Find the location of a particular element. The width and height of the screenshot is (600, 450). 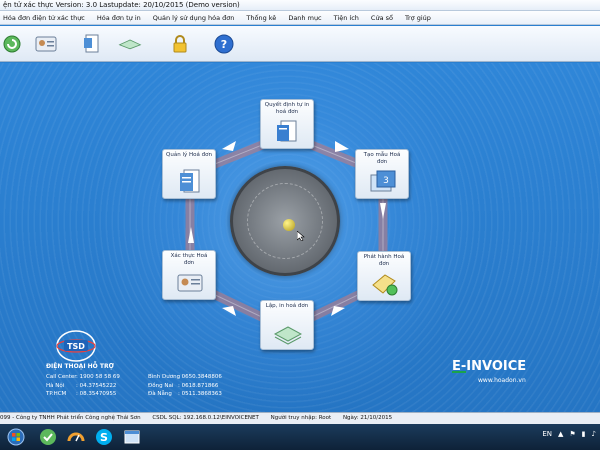

node-lap-in: Lập, in hoá đơn is located at coordinates (287, 325).